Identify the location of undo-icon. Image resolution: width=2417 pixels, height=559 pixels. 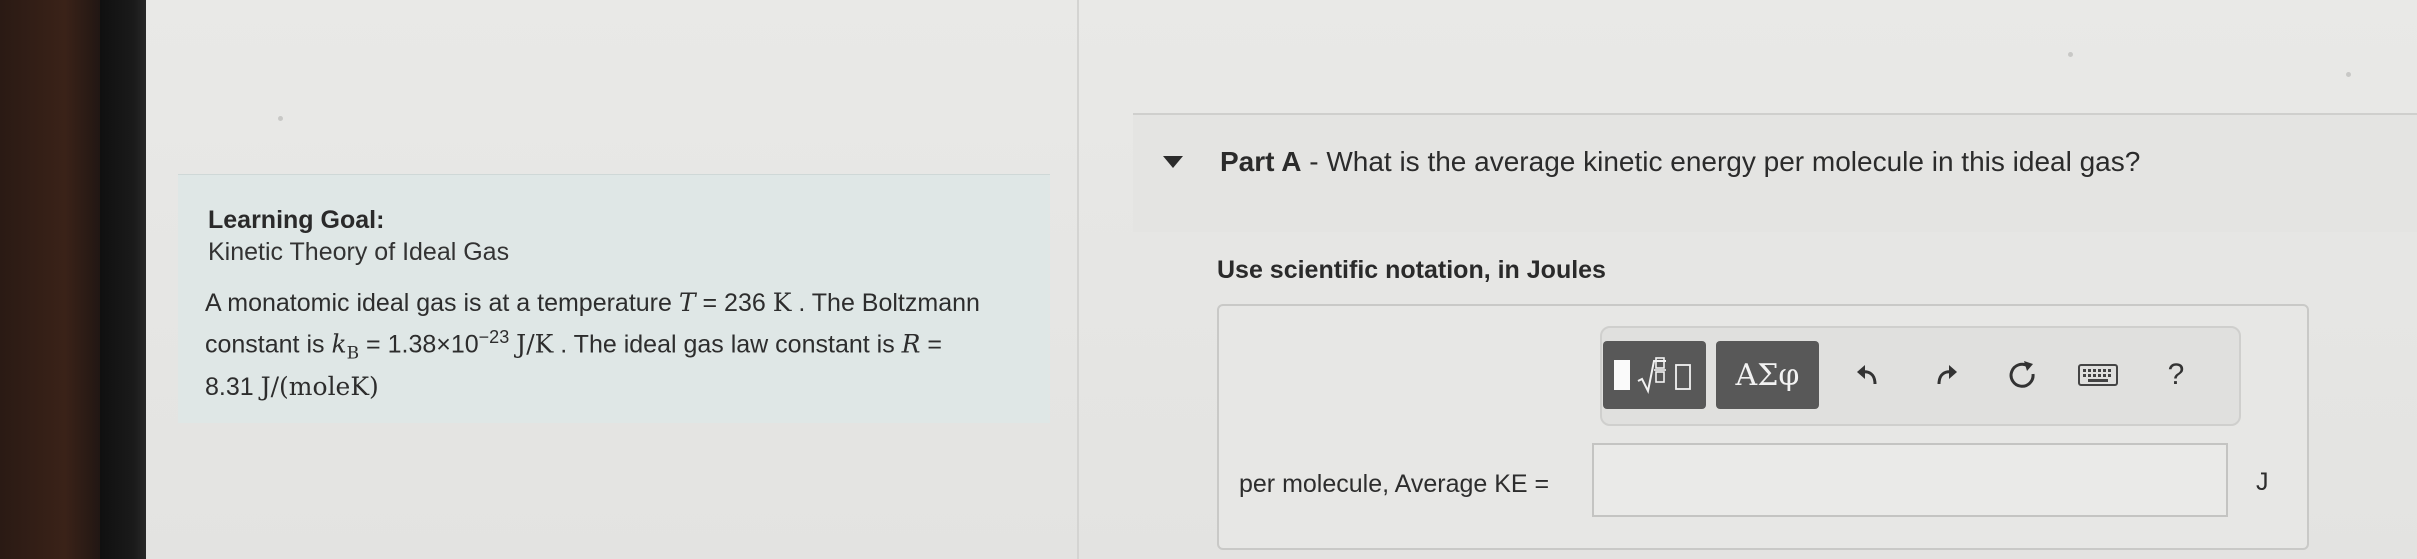
(1868, 375).